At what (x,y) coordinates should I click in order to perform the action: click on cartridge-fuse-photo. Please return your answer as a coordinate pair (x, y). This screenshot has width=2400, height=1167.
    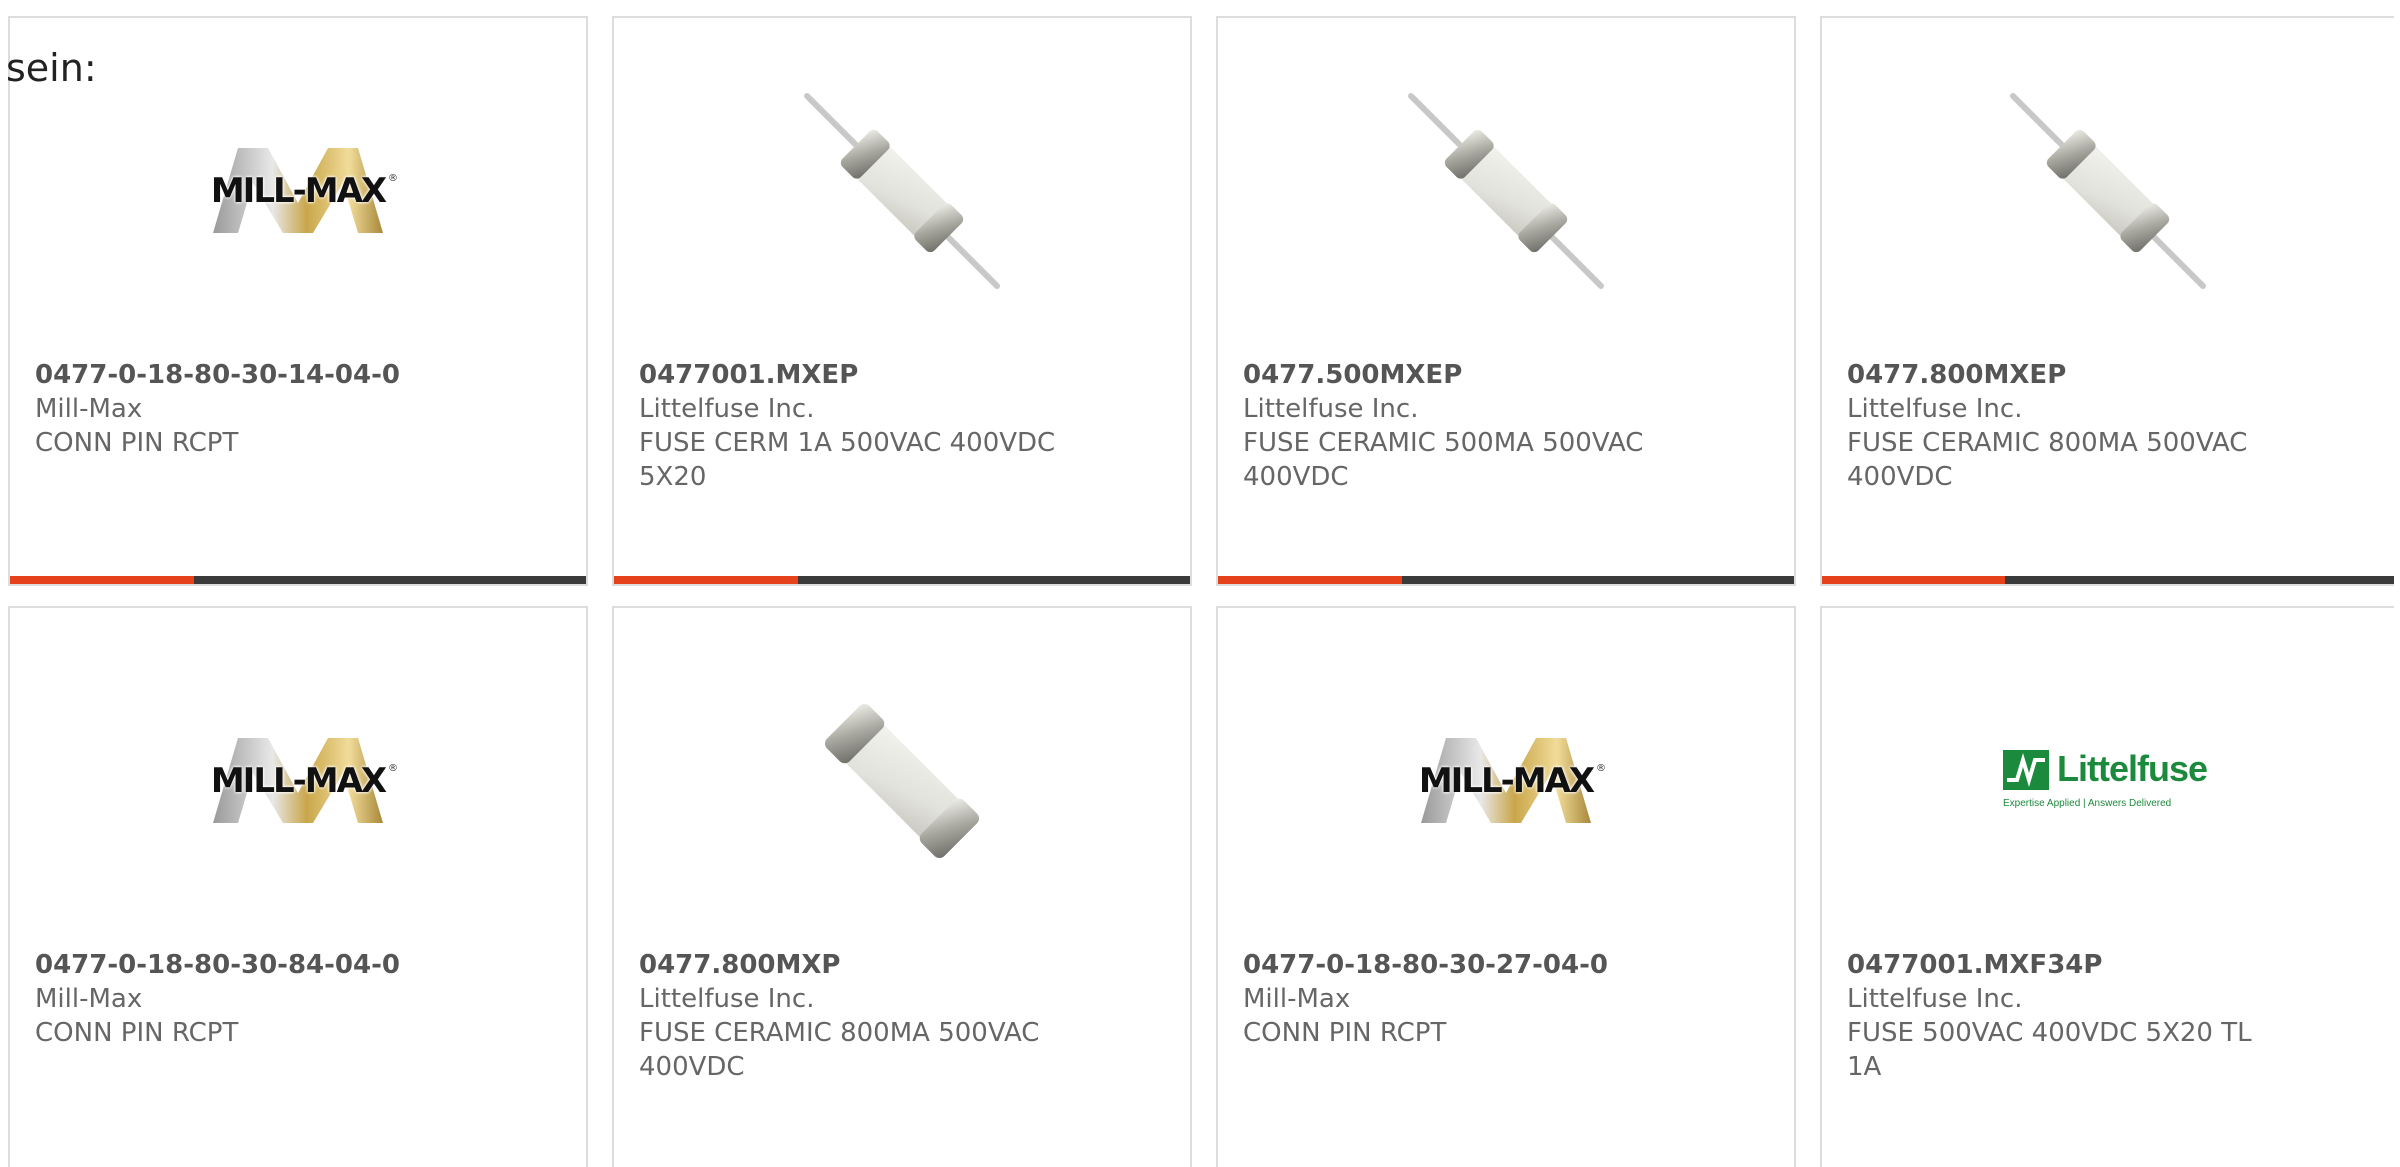
    Looking at the image, I should click on (902, 781).